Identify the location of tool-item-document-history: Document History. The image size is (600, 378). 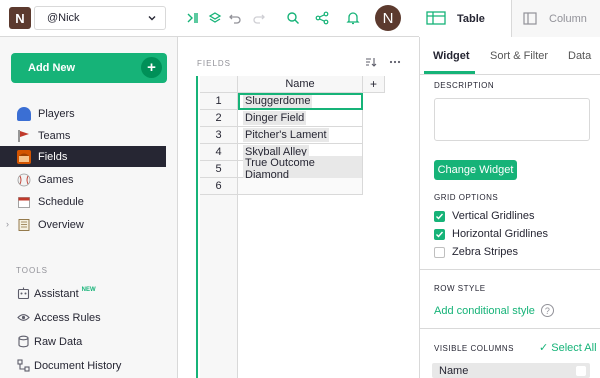
(83, 365).